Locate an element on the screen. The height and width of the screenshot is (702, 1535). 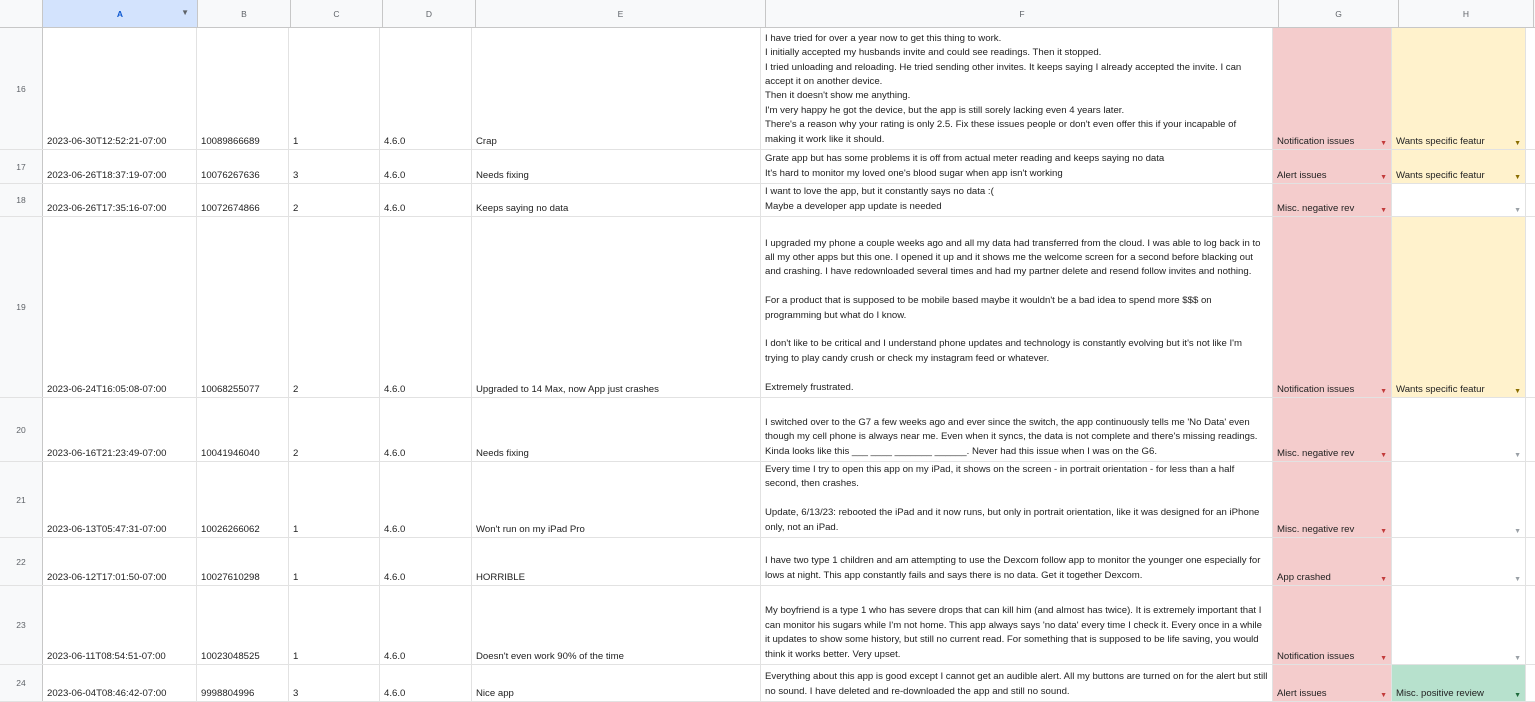
row-header: 16 is located at coordinates (21, 88).